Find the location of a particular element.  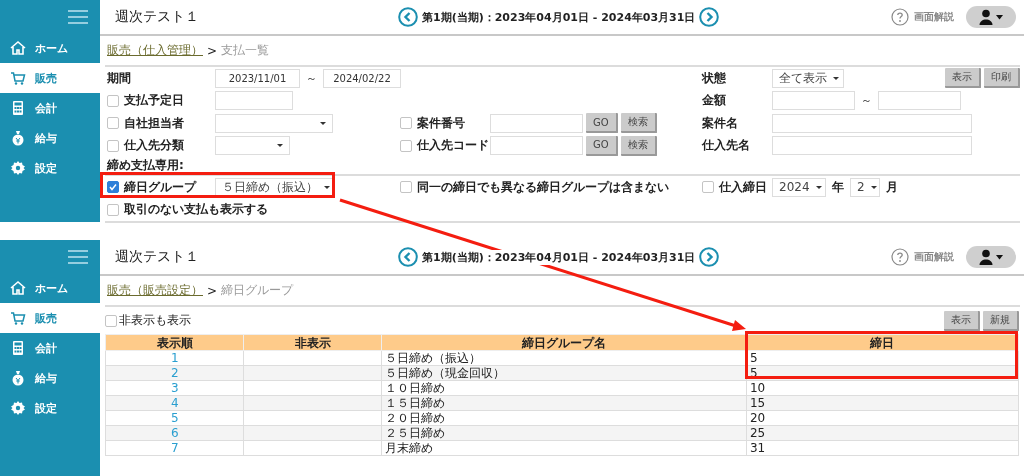

year-unit: 年 is located at coordinates (838, 187).